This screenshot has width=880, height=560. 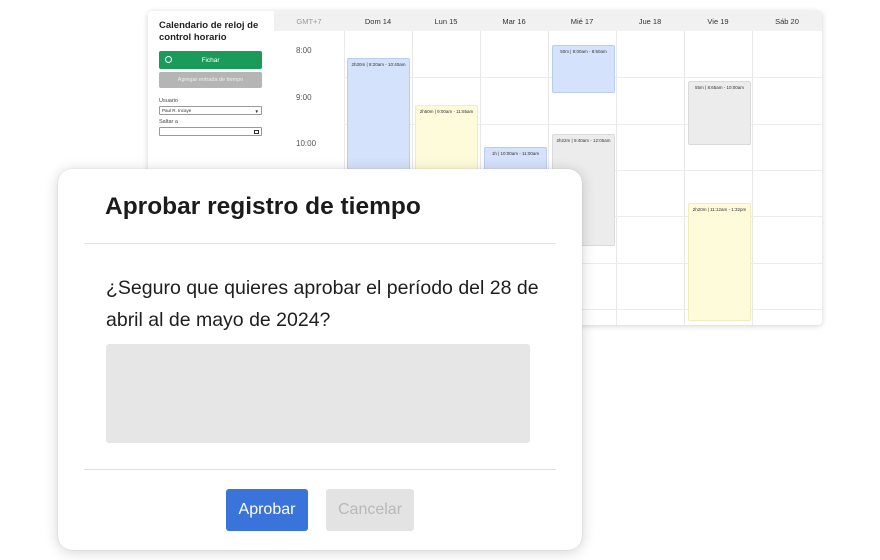 I want to click on fichar-button: Fichar, so click(x=210, y=60).